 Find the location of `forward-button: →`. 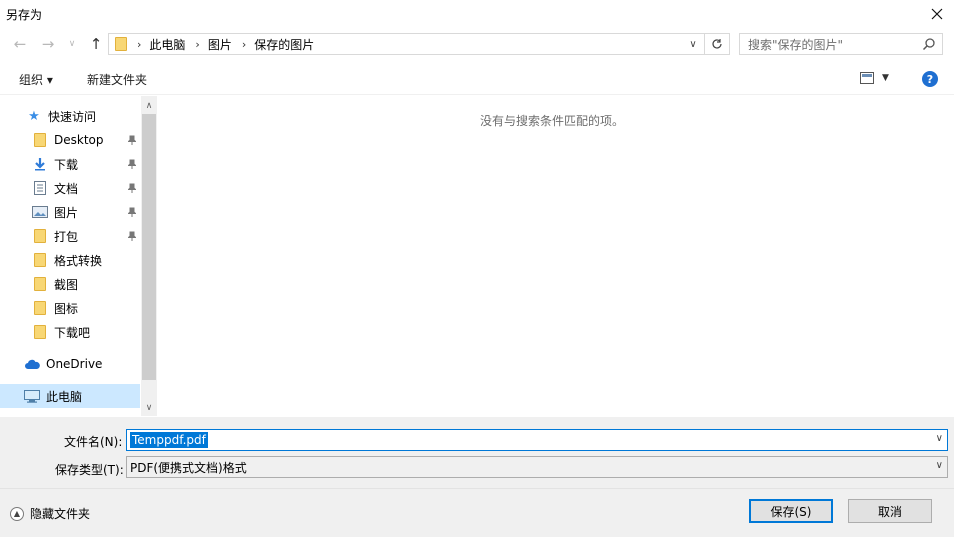

forward-button: → is located at coordinates (48, 44).